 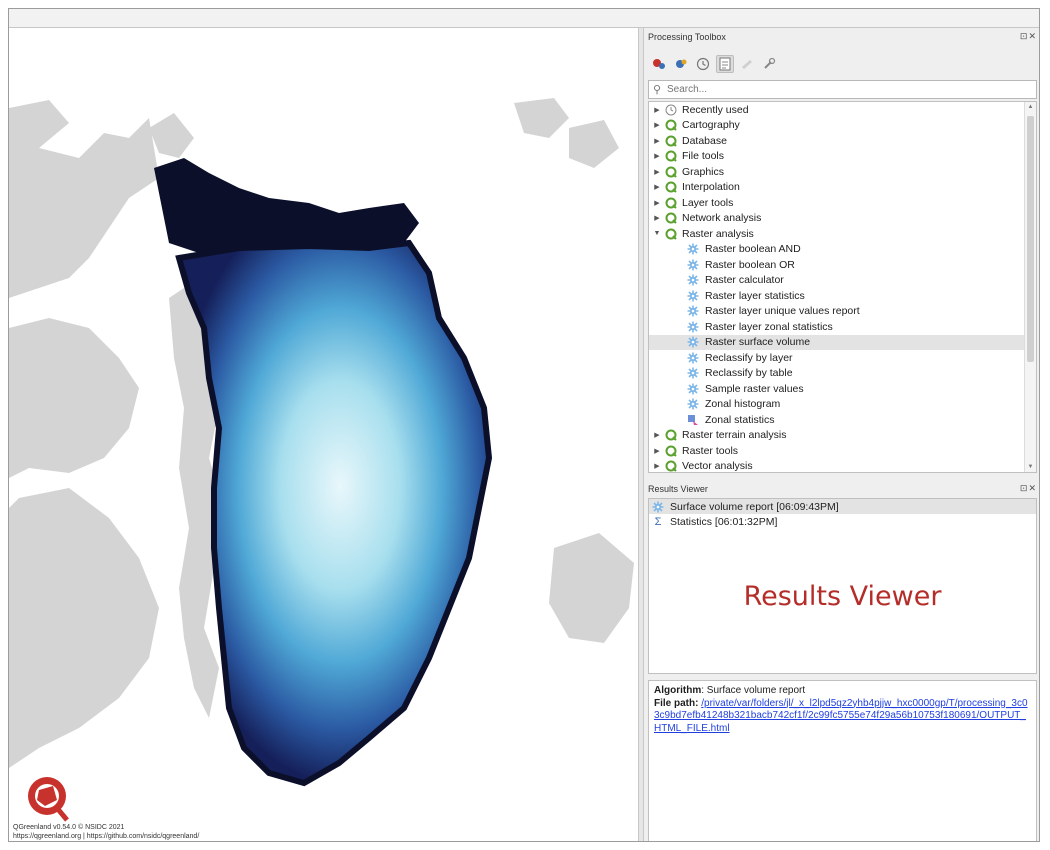 I want to click on tree-item-raster-tools: ▶ Raster tools, so click(x=836, y=451).